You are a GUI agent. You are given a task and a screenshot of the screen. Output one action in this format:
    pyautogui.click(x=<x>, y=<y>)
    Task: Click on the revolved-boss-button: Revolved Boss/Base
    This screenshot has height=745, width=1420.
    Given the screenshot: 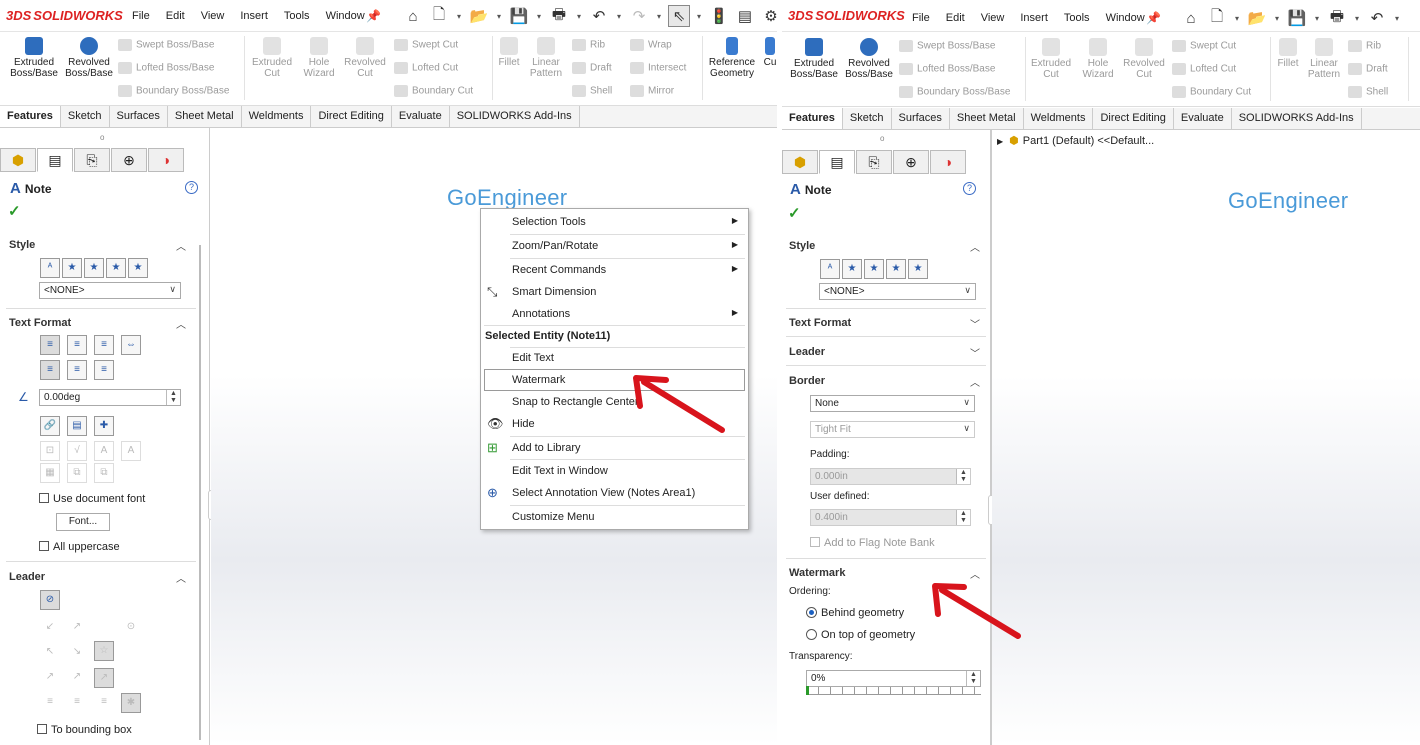 What is the action you would take?
    pyautogui.click(x=89, y=58)
    